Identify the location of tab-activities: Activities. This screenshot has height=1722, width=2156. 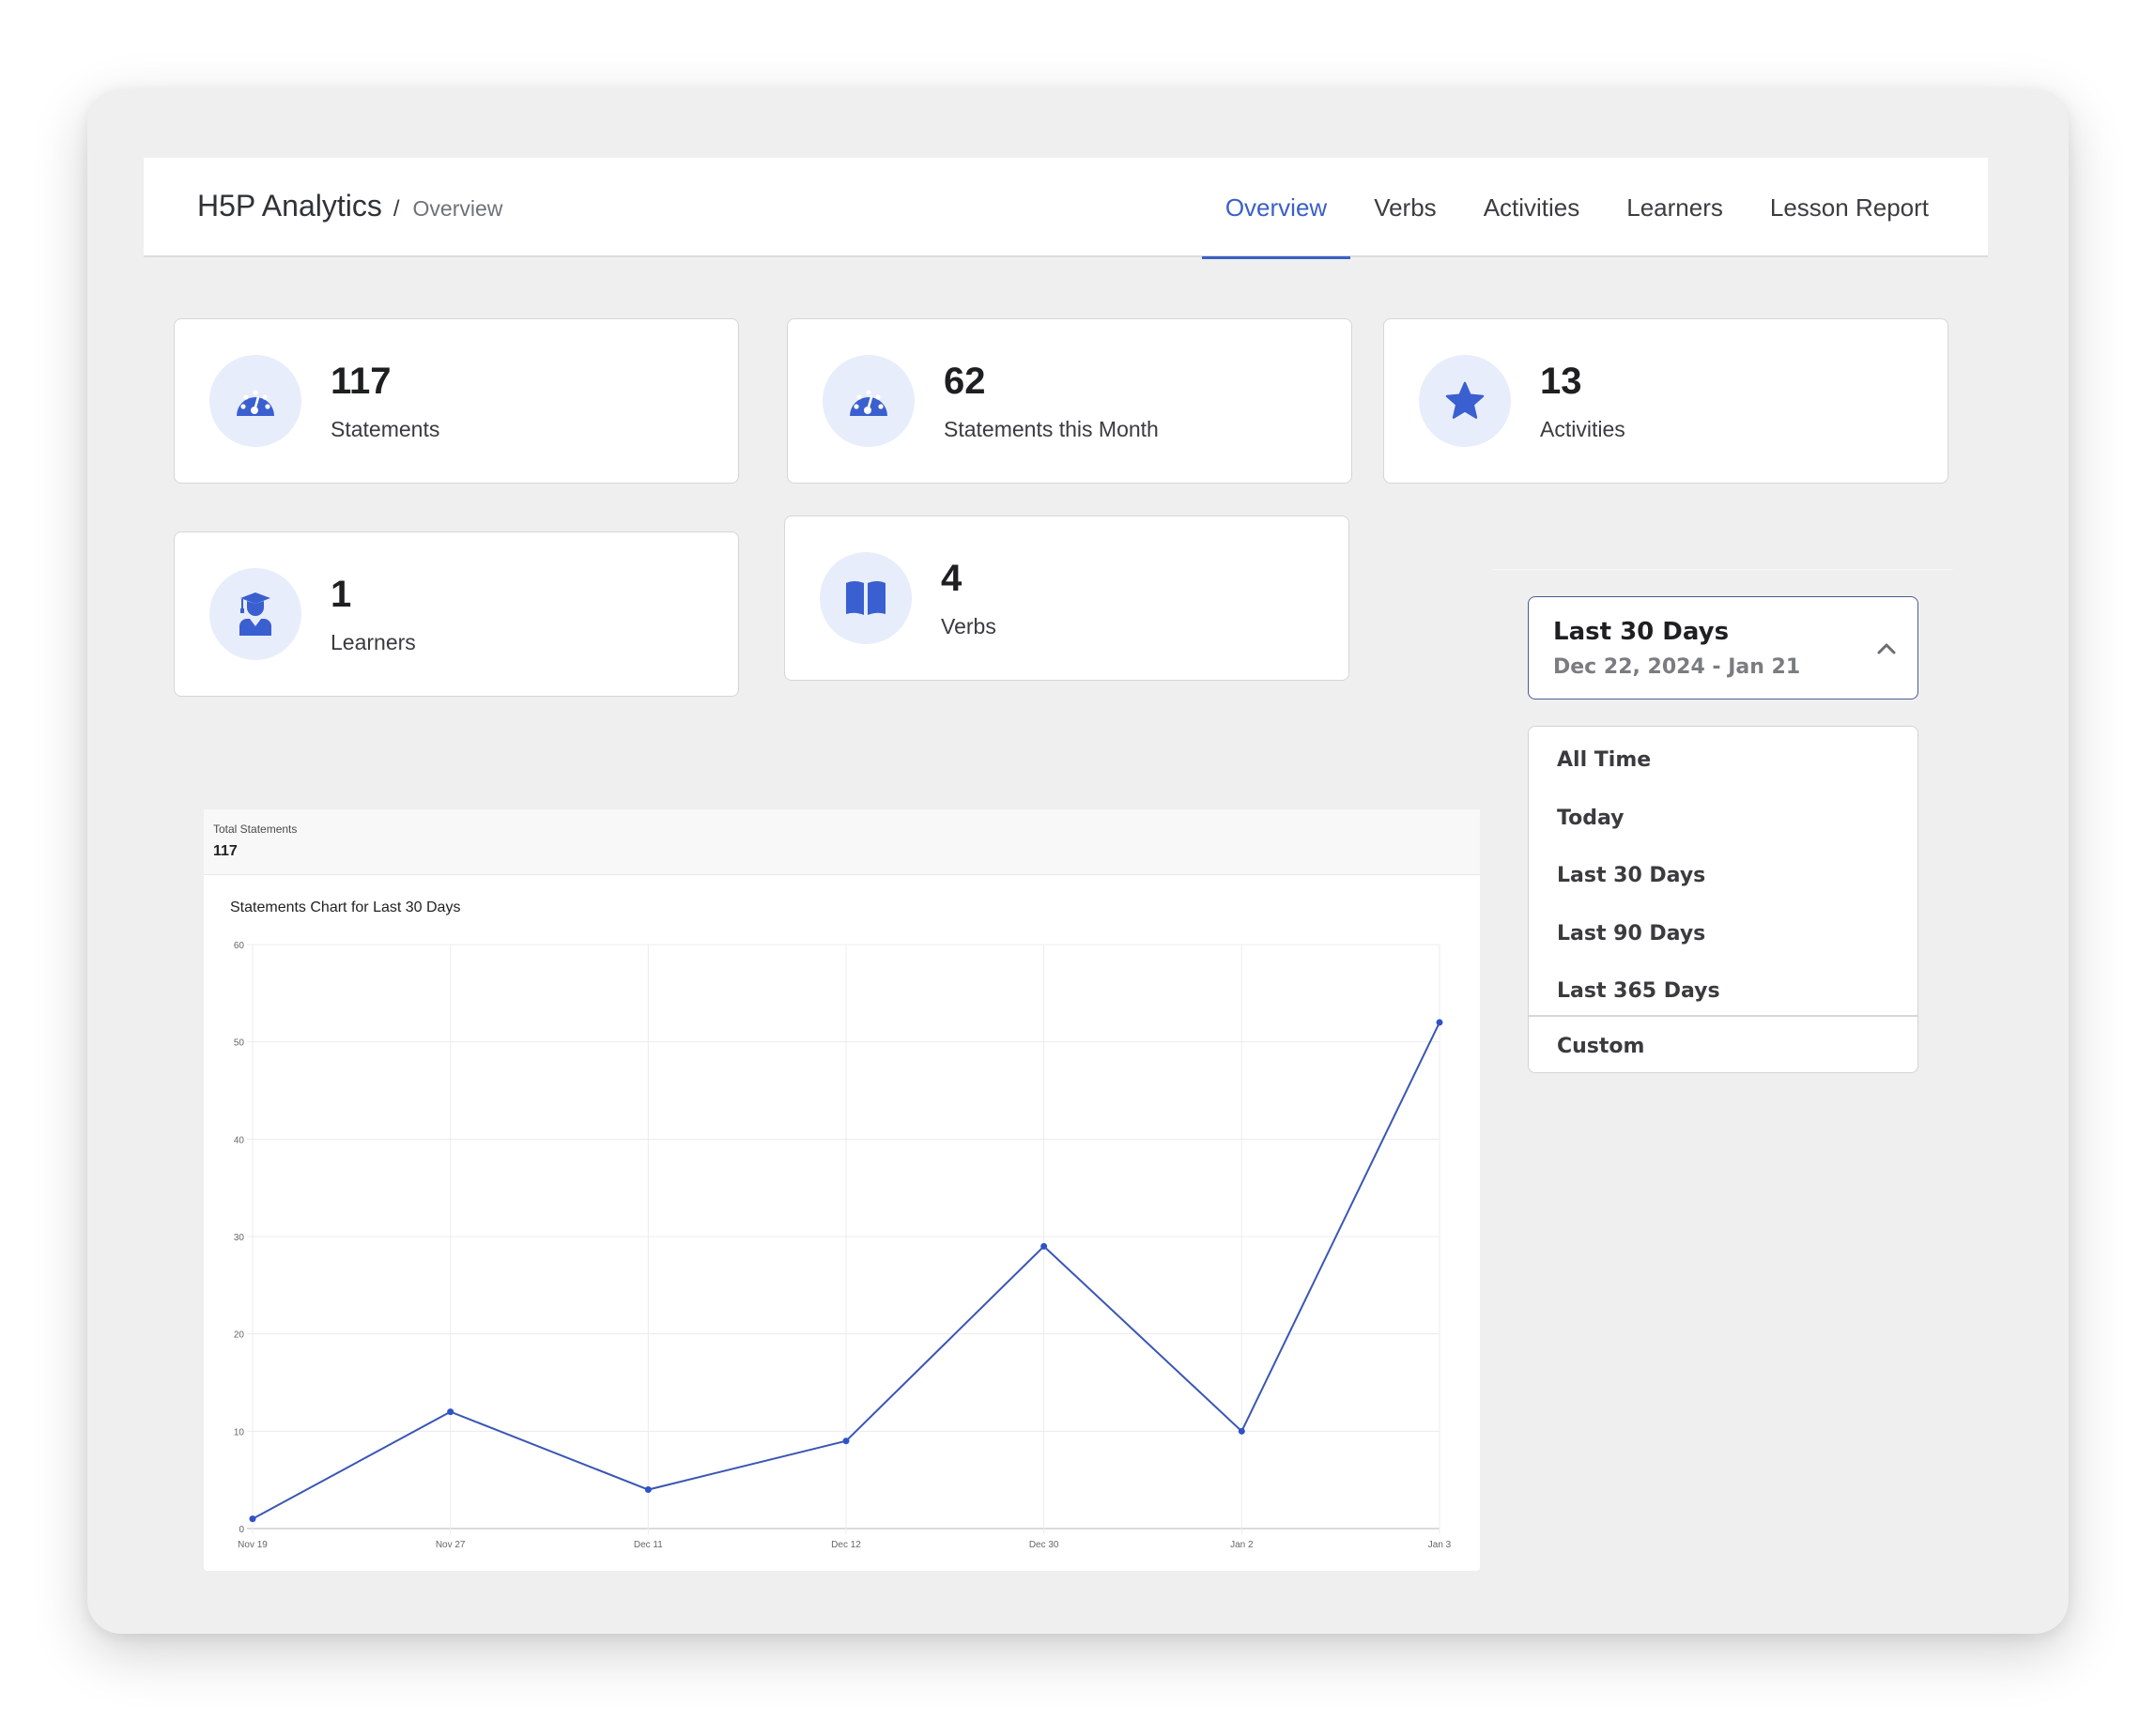
(1532, 207).